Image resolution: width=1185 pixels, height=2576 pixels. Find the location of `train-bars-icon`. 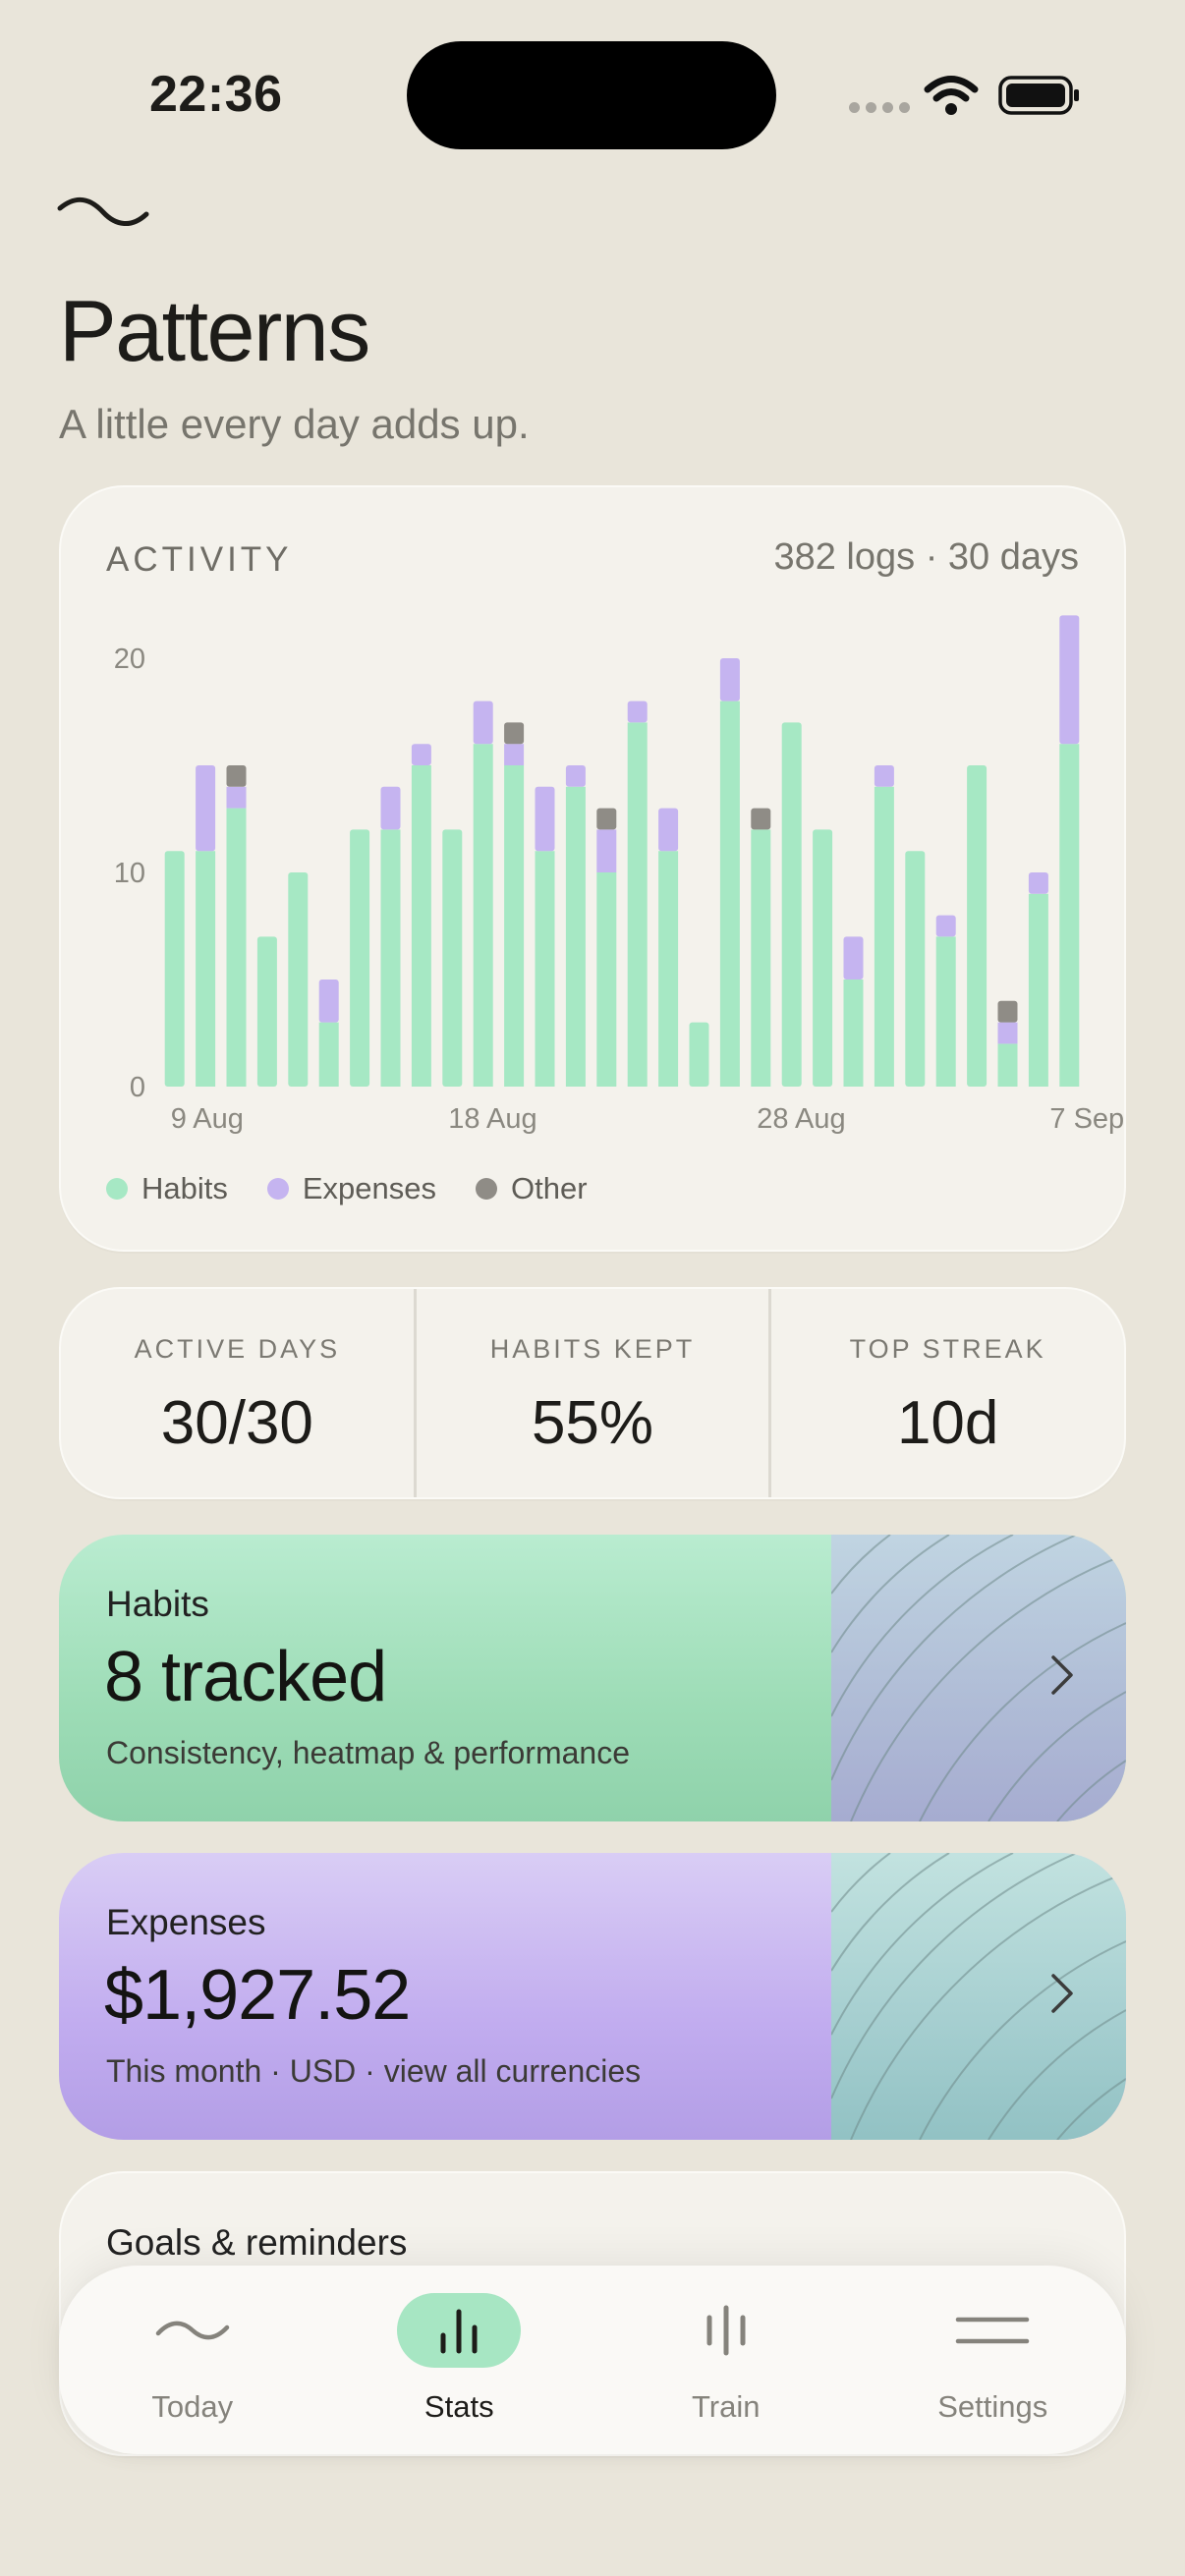

train-bars-icon is located at coordinates (726, 2330).